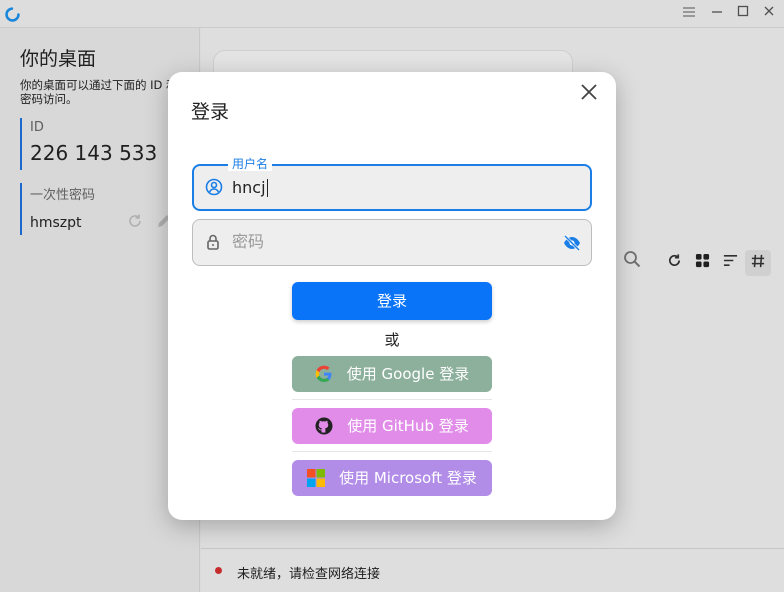  What do you see at coordinates (392, 242) in the screenshot?
I see `password-field: 密码` at bounding box center [392, 242].